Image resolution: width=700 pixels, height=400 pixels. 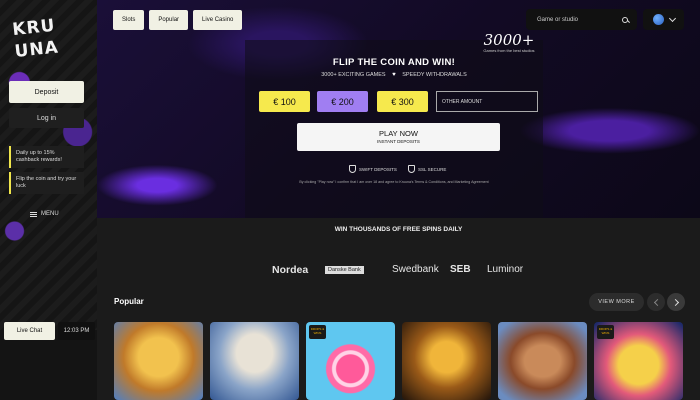 What do you see at coordinates (460, 269) in the screenshot?
I see `bank-logo-seb: SEB` at bounding box center [460, 269].